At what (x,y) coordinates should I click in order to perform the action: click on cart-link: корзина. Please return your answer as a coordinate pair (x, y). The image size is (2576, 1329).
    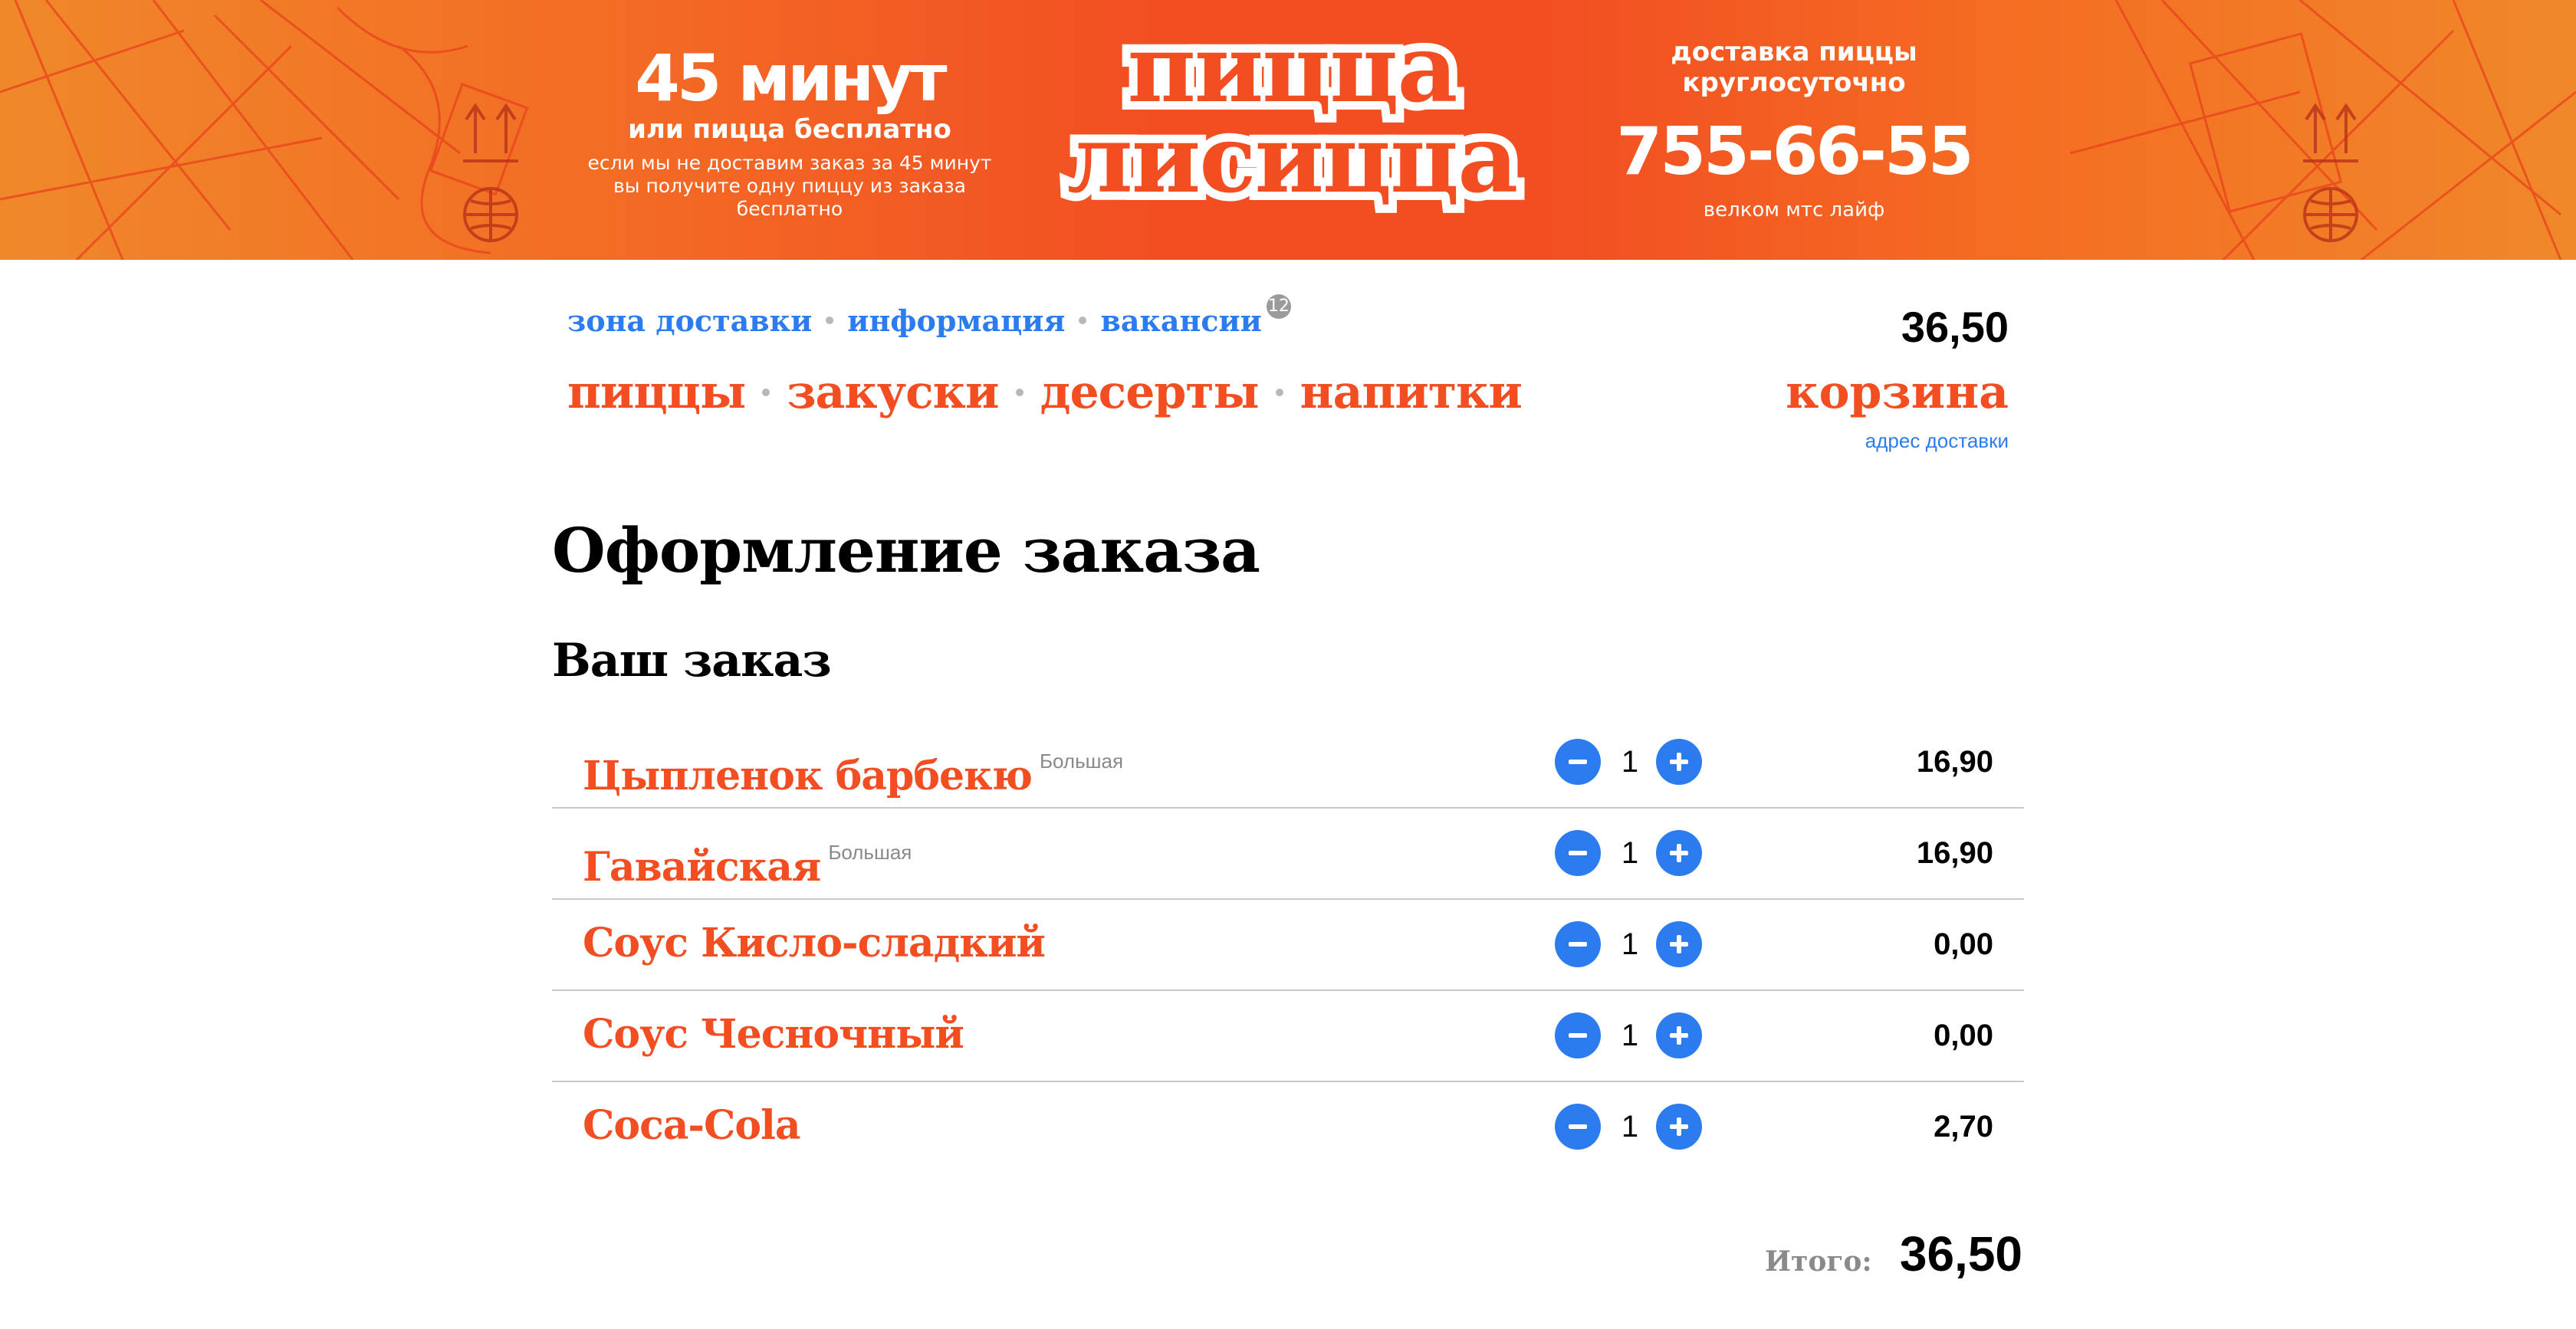
    Looking at the image, I should click on (1898, 392).